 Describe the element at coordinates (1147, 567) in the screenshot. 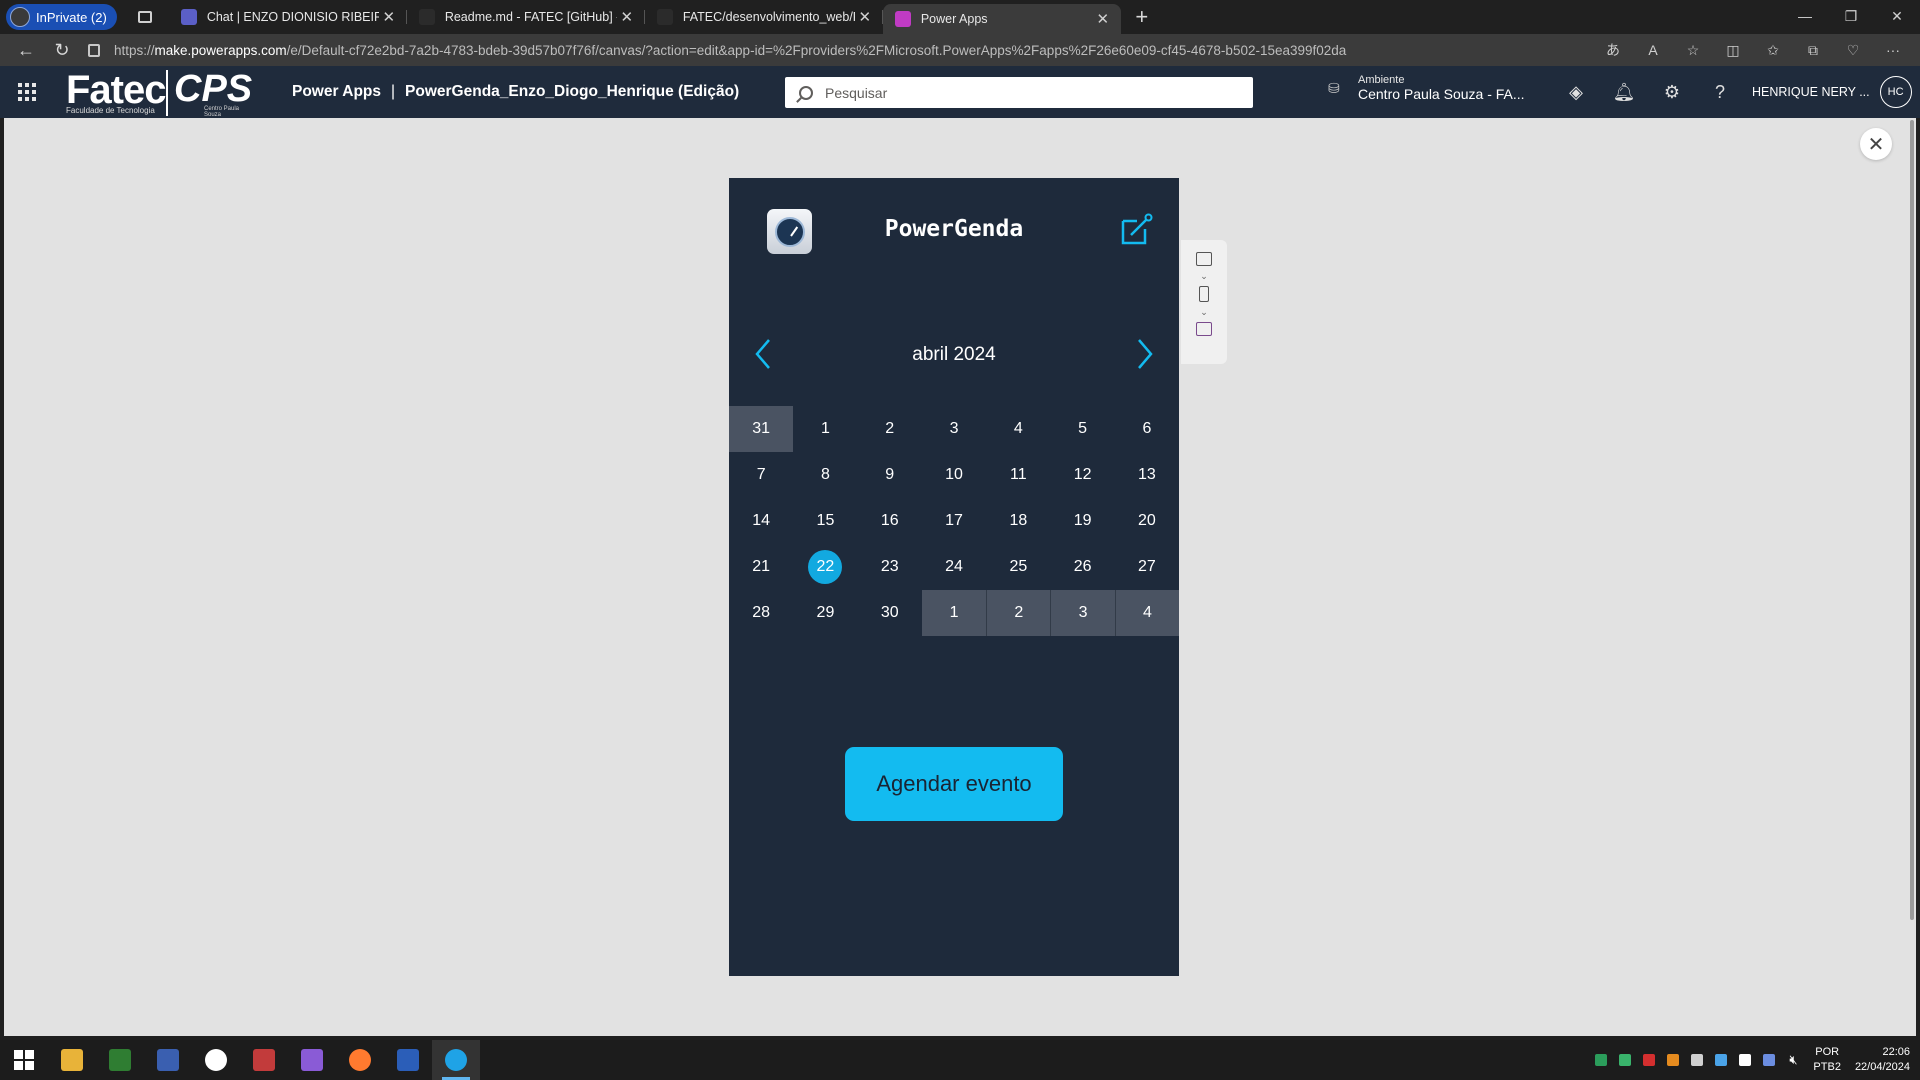

I see `calendar-day: 27` at that location.